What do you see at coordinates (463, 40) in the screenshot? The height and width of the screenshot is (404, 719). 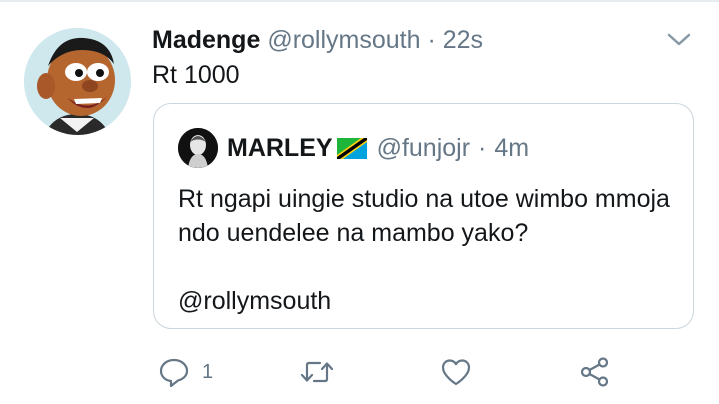 I see `timestamp: 22s` at bounding box center [463, 40].